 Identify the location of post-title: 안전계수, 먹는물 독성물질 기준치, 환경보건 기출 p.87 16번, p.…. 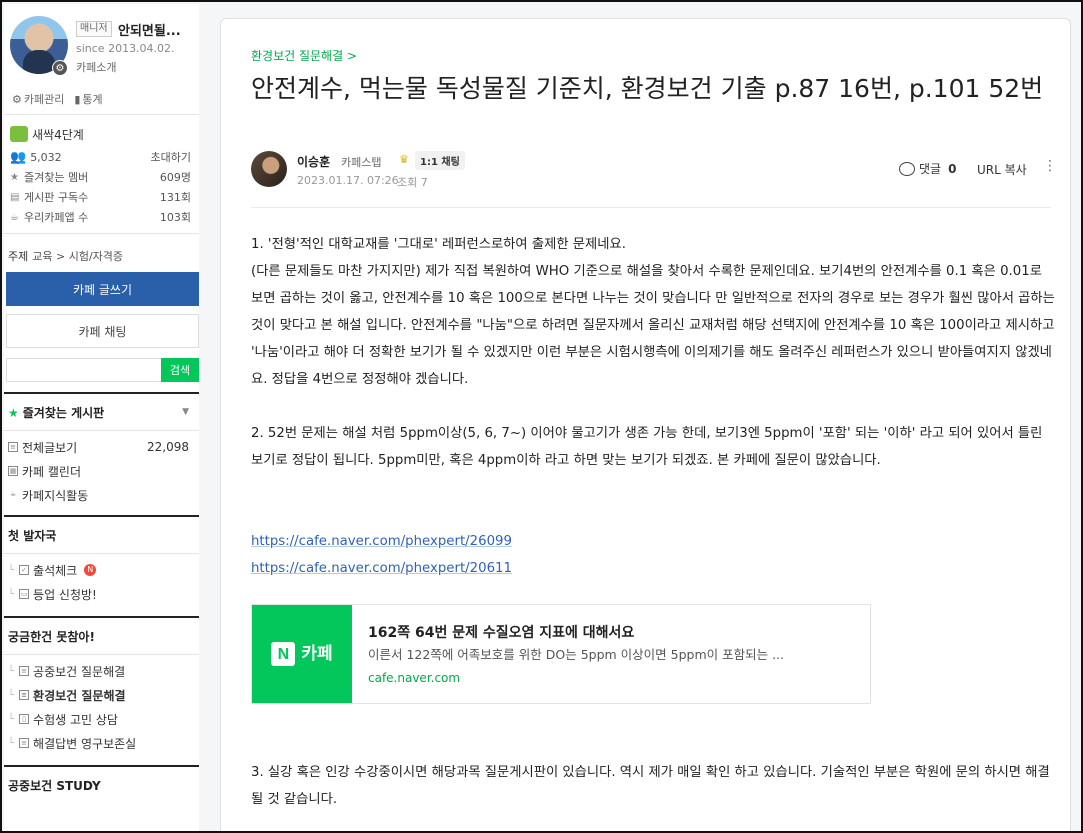
(647, 88).